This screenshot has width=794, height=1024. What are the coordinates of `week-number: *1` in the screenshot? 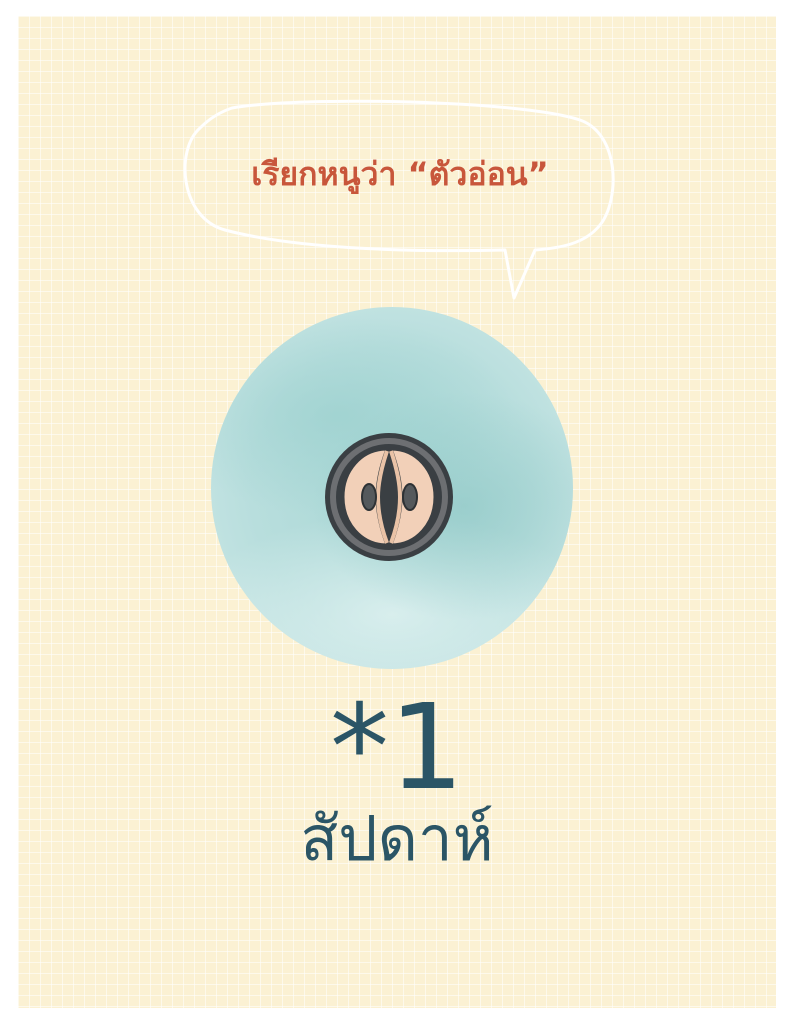 It's located at (397, 747).